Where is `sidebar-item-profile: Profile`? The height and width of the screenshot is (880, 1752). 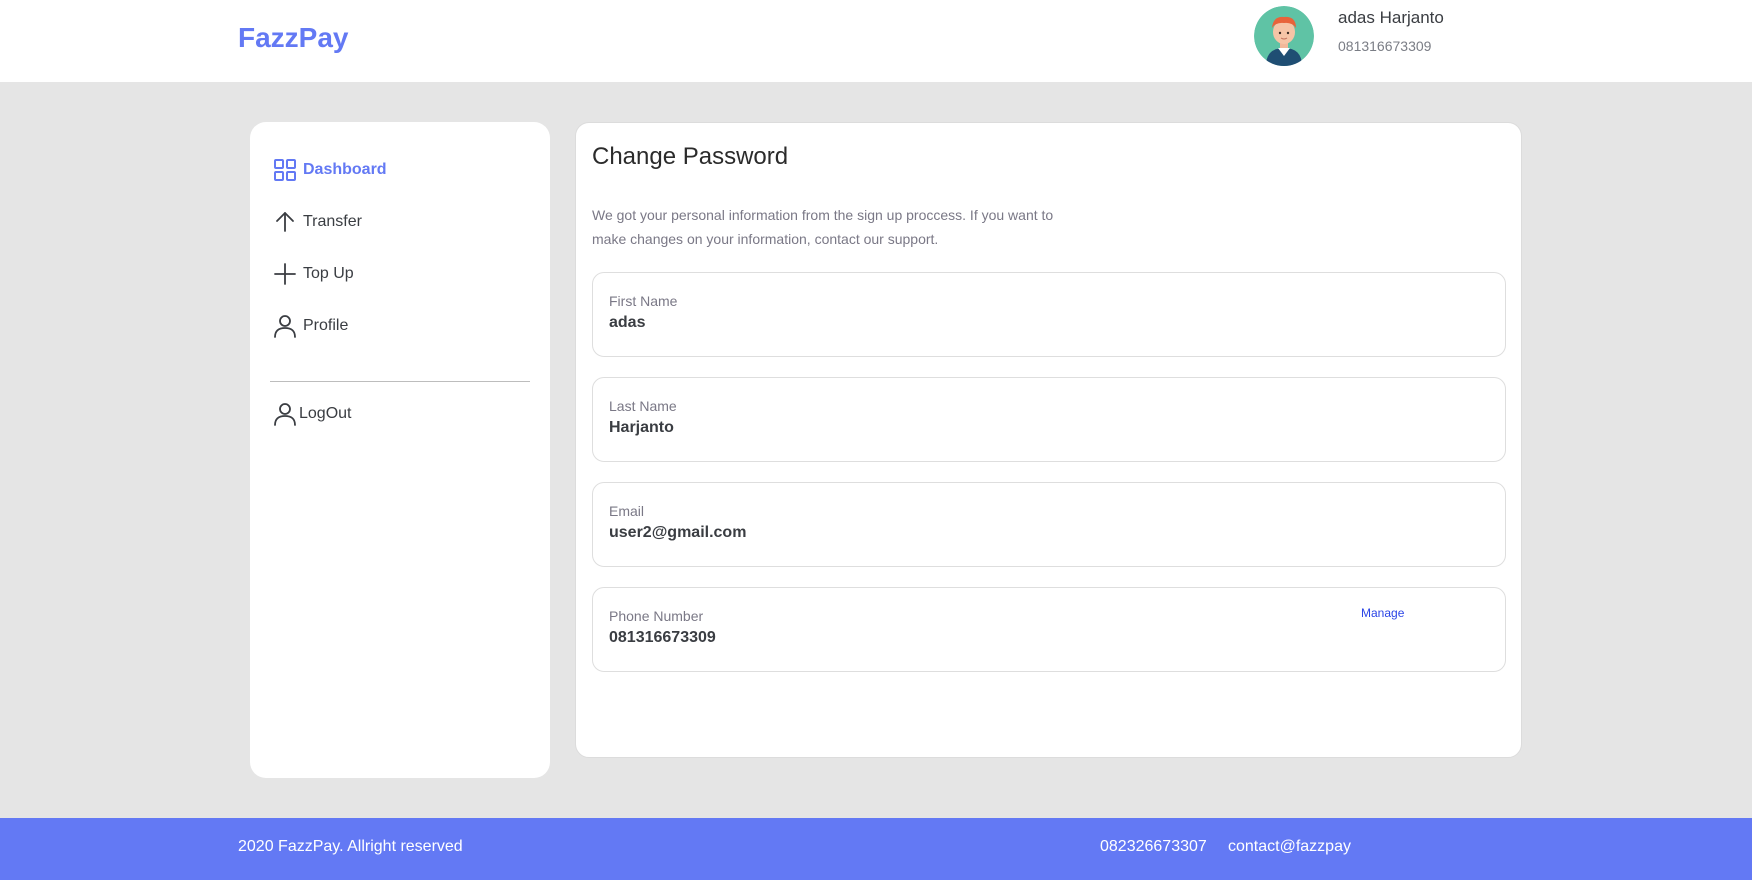
sidebar-item-profile: Profile is located at coordinates (310, 326).